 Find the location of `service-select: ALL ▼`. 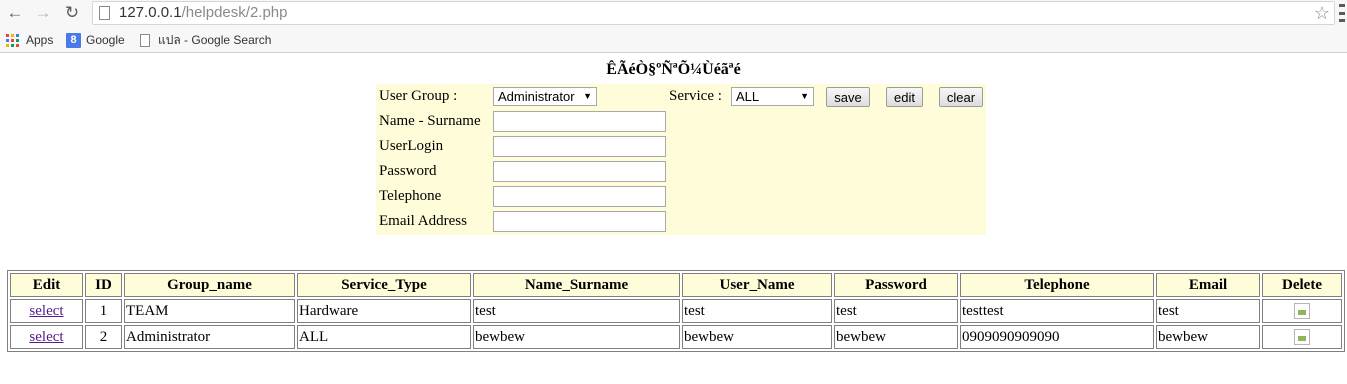

service-select: ALL ▼ is located at coordinates (772, 96).